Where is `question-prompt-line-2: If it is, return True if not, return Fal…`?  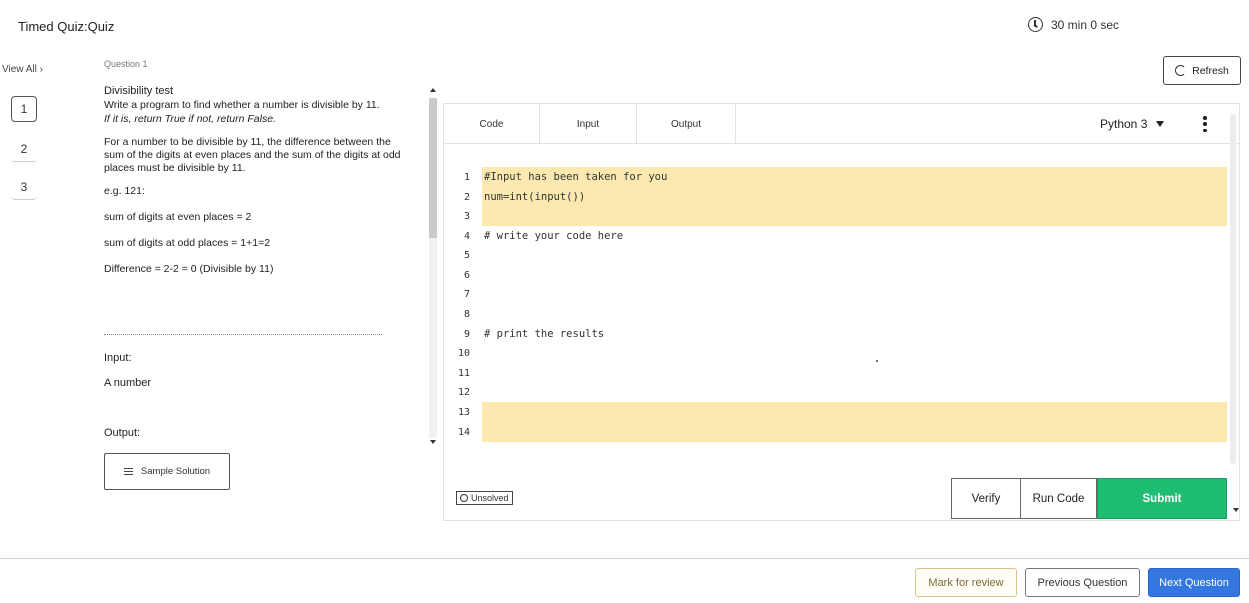
question-prompt-line-2: If it is, return True if not, return Fal… is located at coordinates (190, 119).